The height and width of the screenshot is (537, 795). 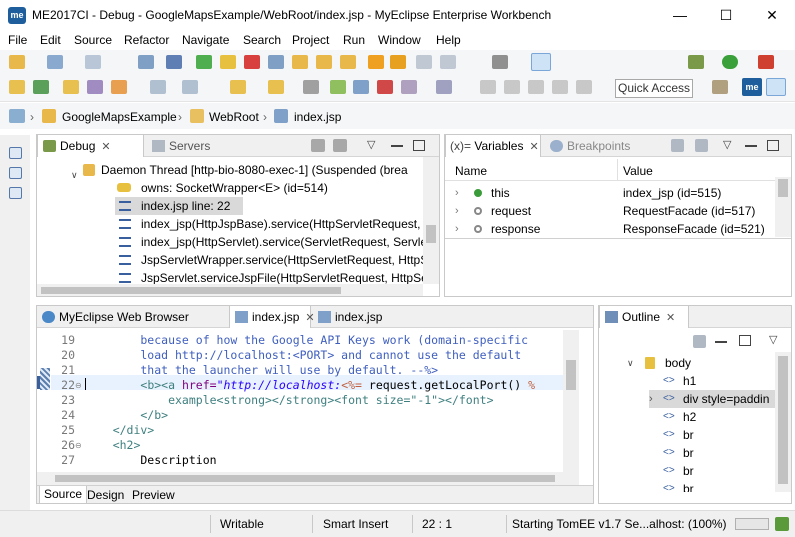 I want to click on breadcrumb-project: GoogleMapsExample, so click(x=119, y=117).